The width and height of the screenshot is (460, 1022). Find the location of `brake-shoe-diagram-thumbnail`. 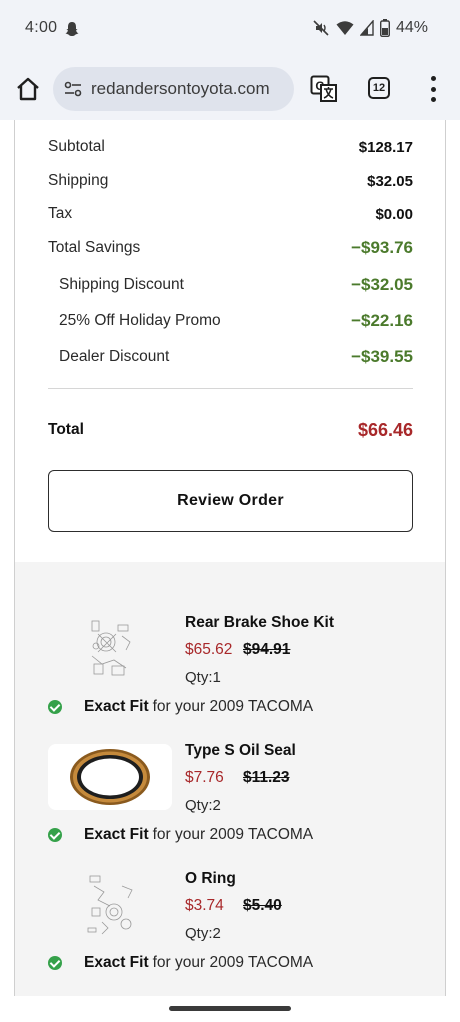

brake-shoe-diagram-thumbnail is located at coordinates (110, 649).